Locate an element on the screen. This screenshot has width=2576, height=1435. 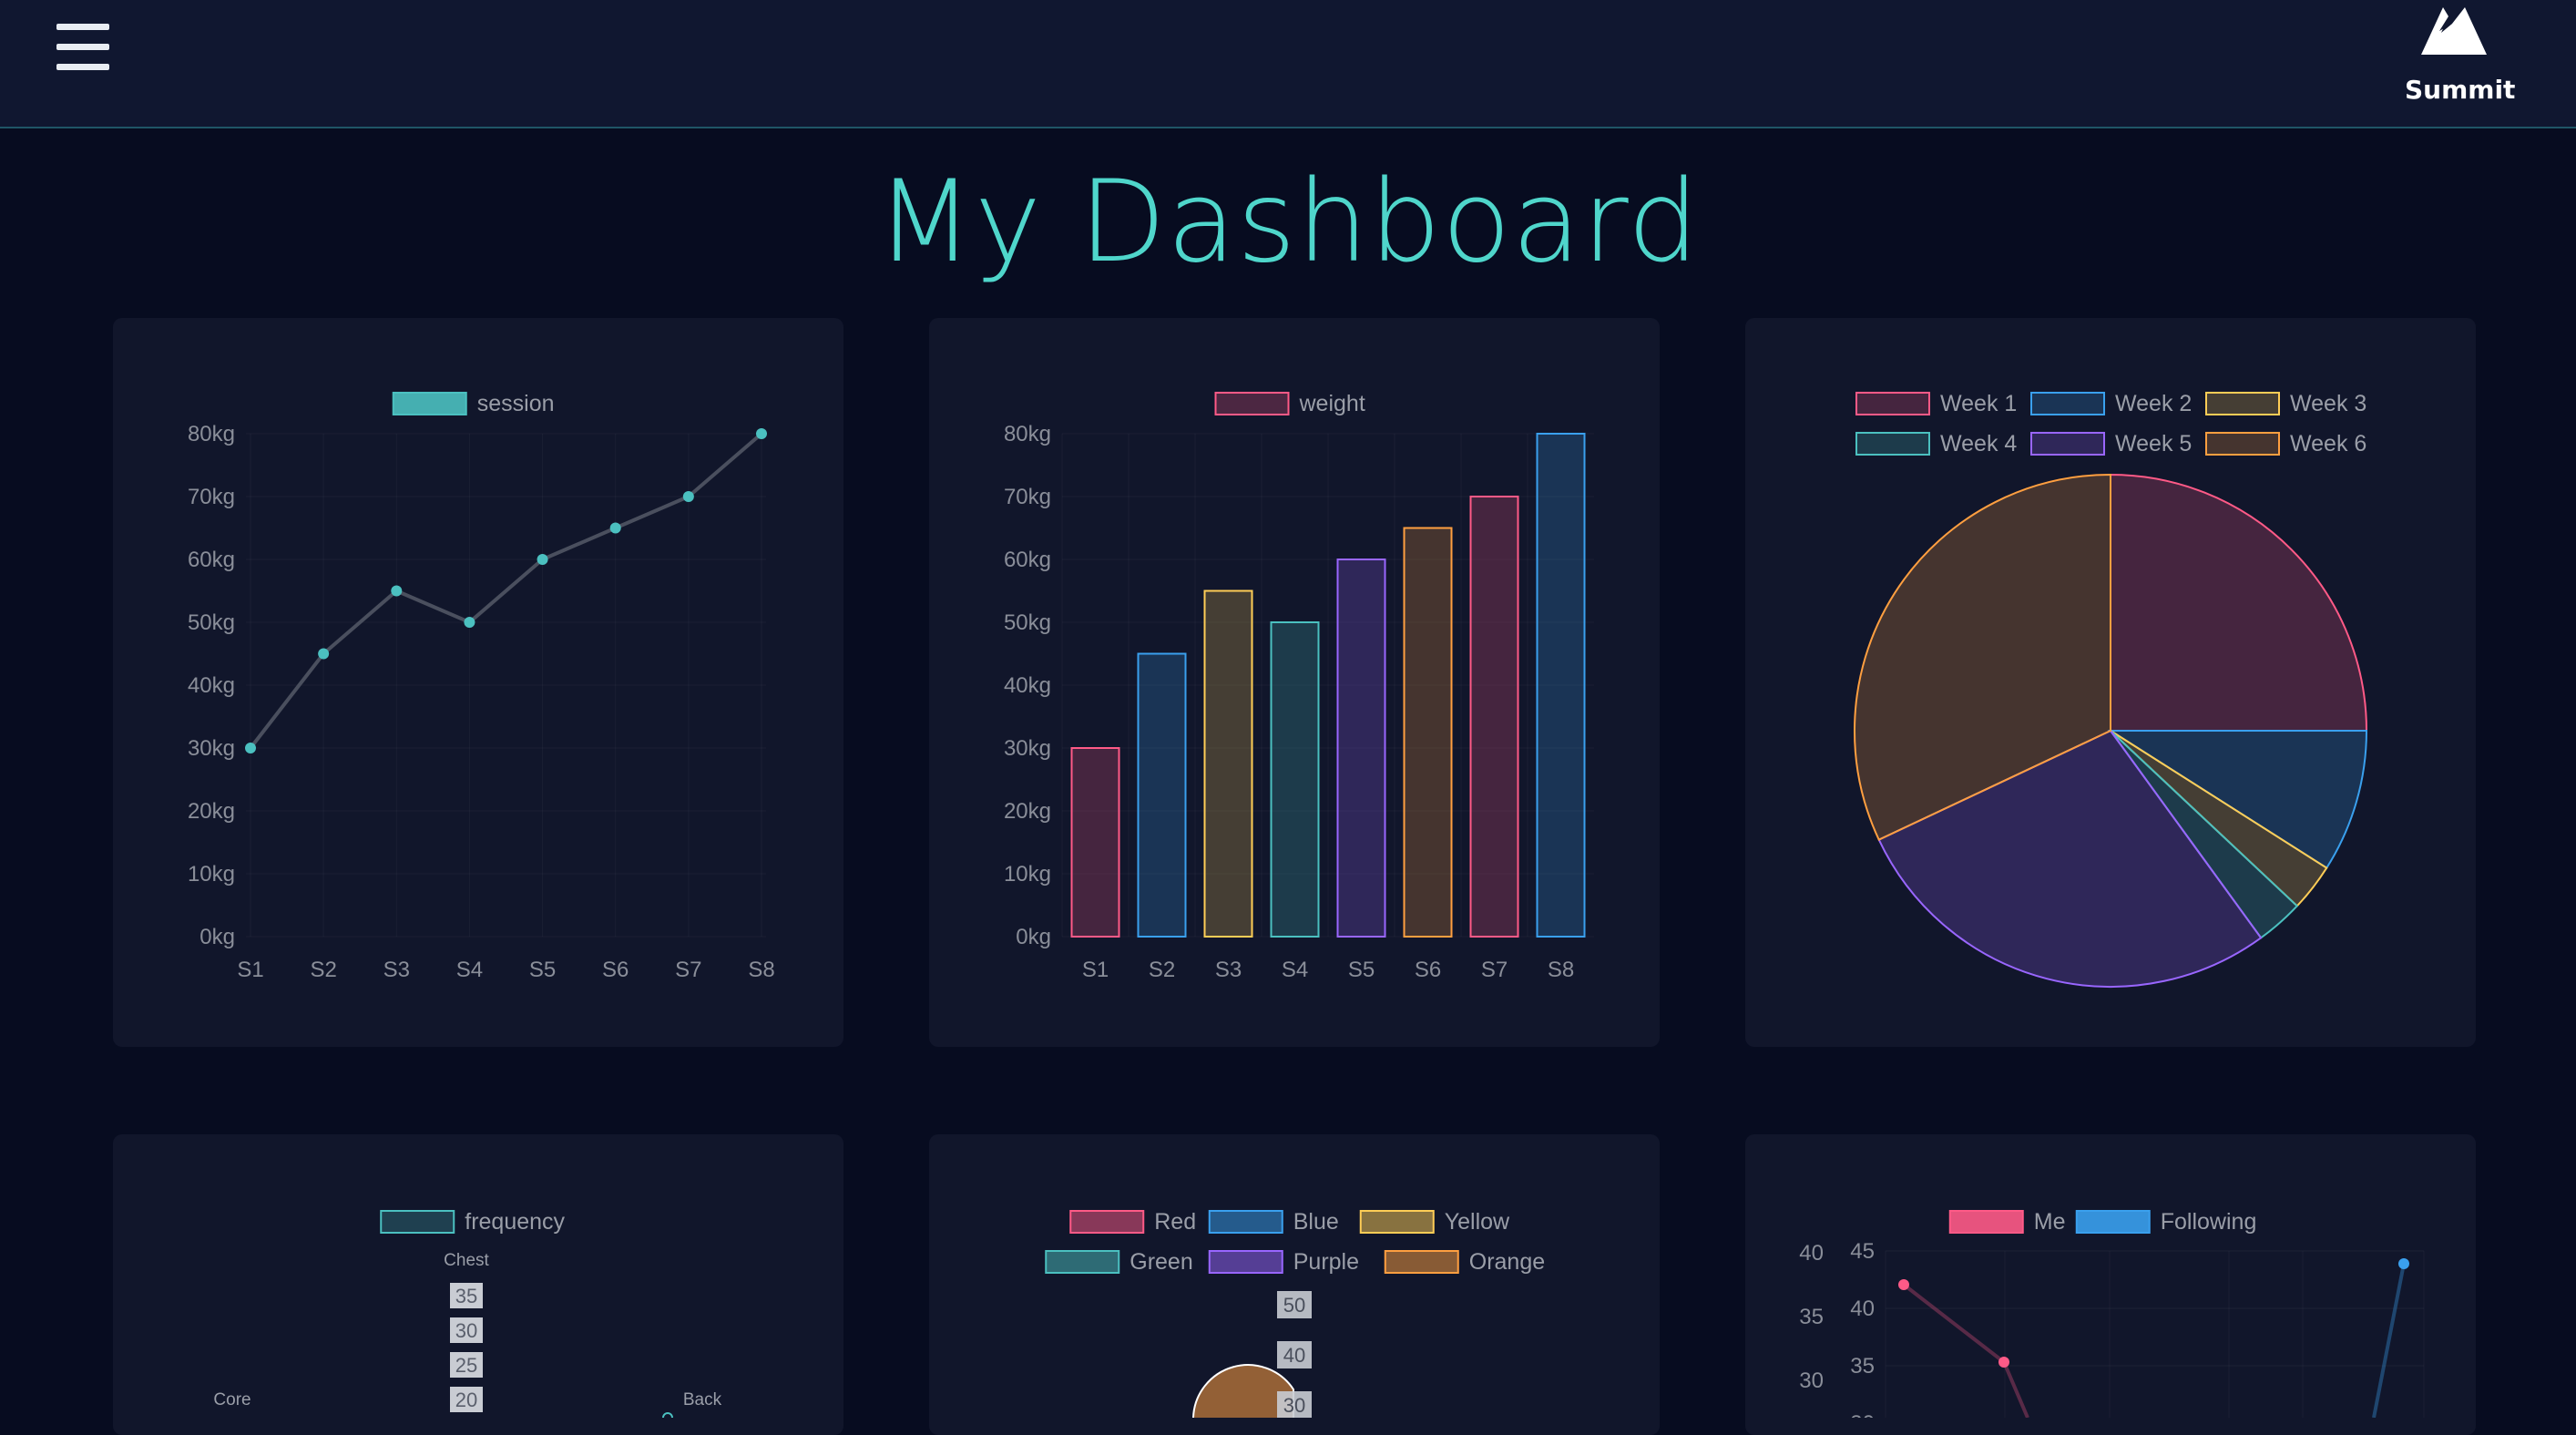
frequency-radar-card: frequency Chest Back Core 35 30 25 20 is located at coordinates (478, 1285).